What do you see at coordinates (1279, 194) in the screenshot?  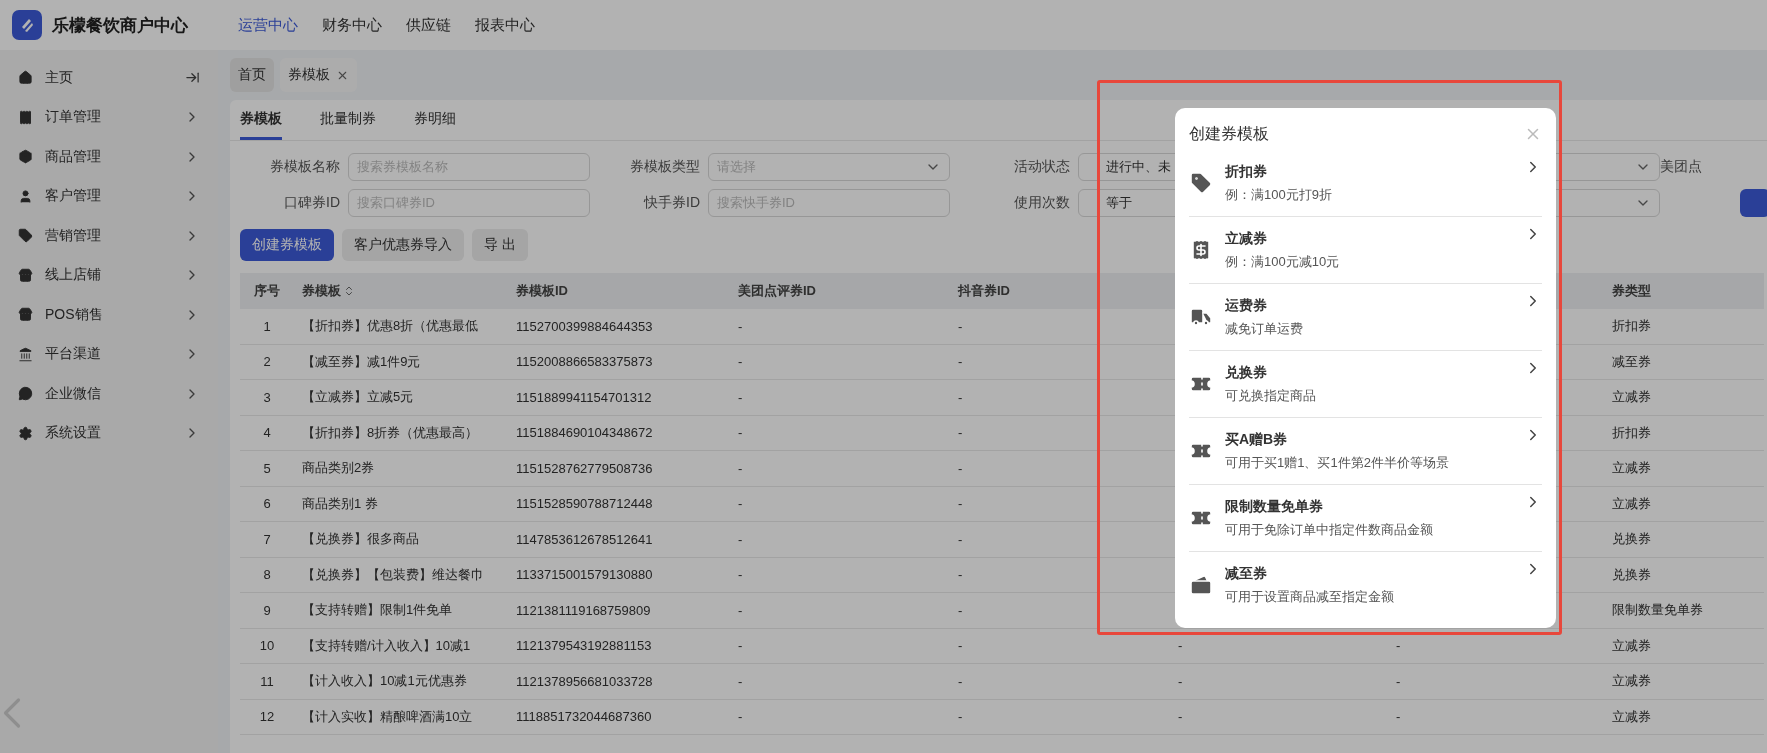 I see `option-description: 例：满100元打9折` at bounding box center [1279, 194].